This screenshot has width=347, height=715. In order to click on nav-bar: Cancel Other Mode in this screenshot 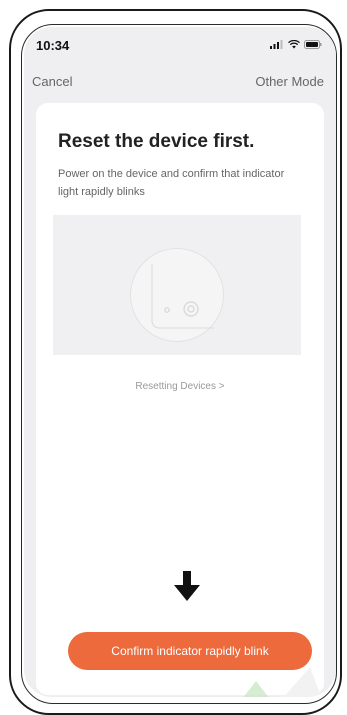, I will do `click(180, 83)`.